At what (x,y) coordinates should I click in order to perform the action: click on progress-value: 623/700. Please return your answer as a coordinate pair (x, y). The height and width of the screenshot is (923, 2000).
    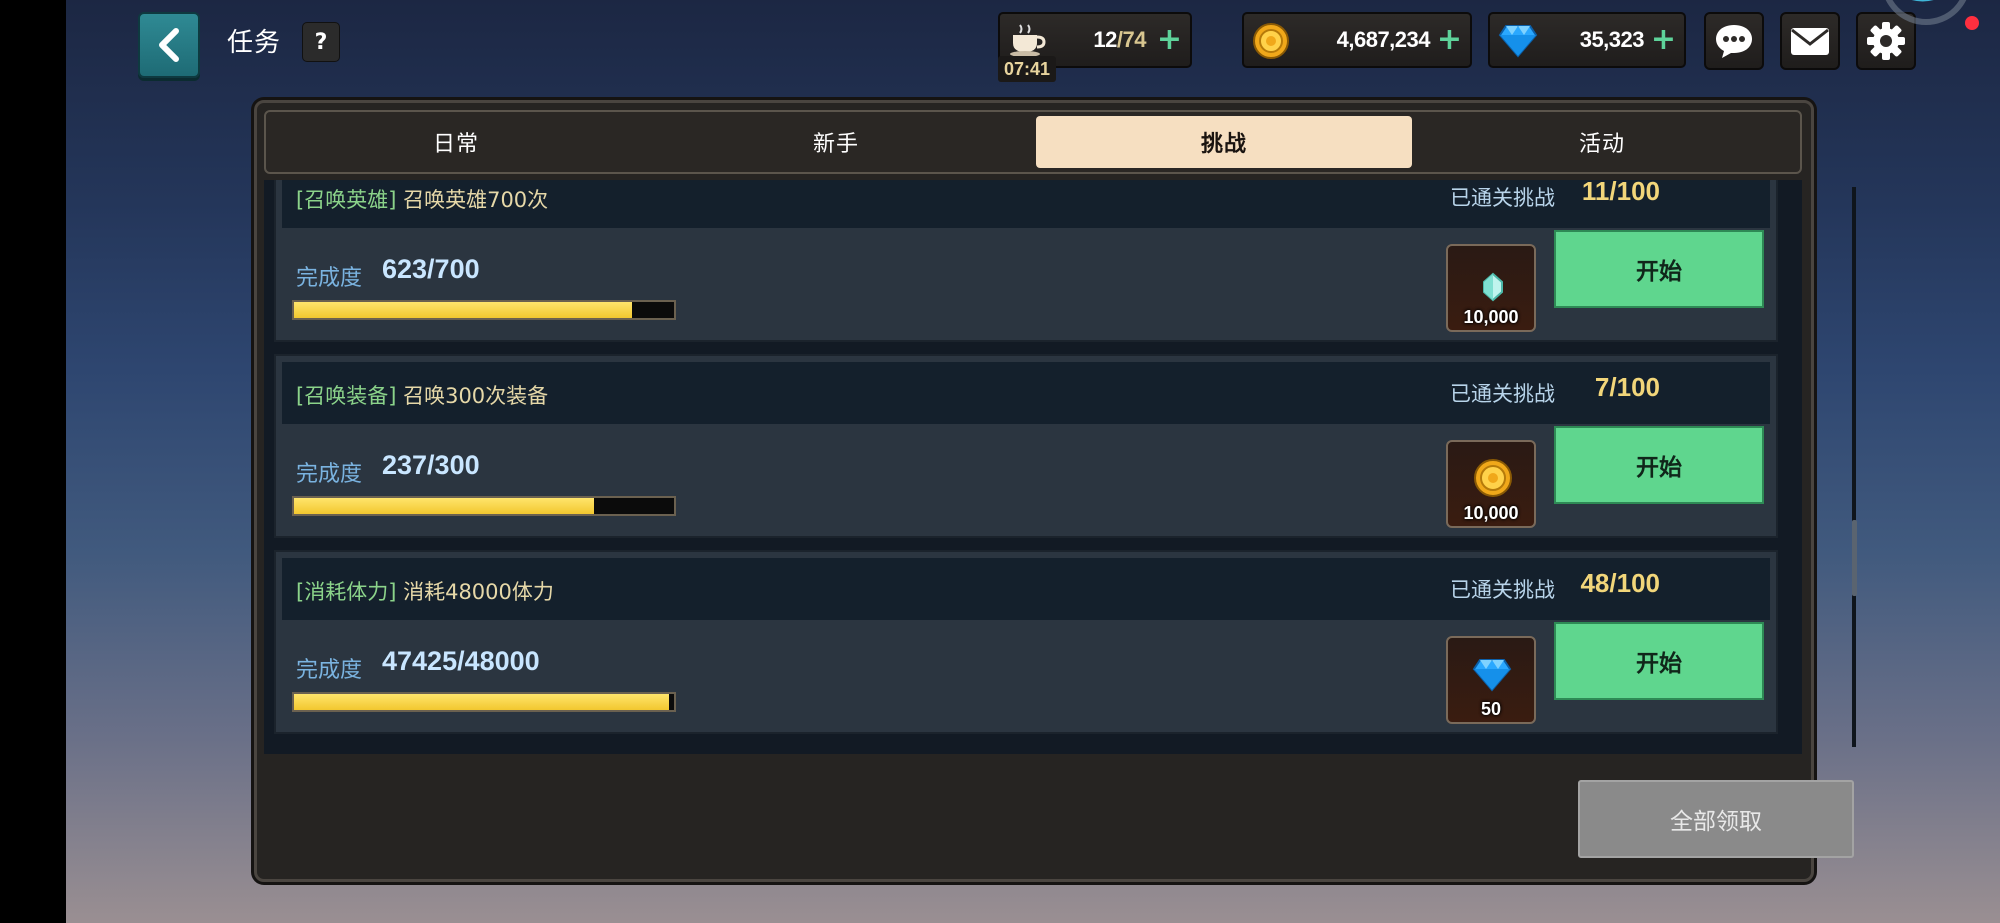
    Looking at the image, I should click on (431, 269).